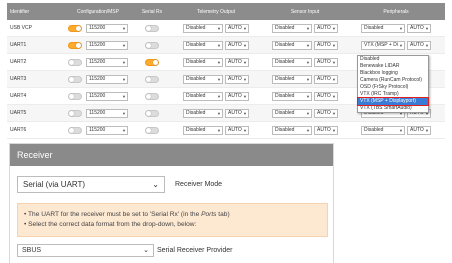 Image resolution: width=452 pixels, height=263 pixels. I want to click on port-identifier: USB VCP, so click(21, 28).